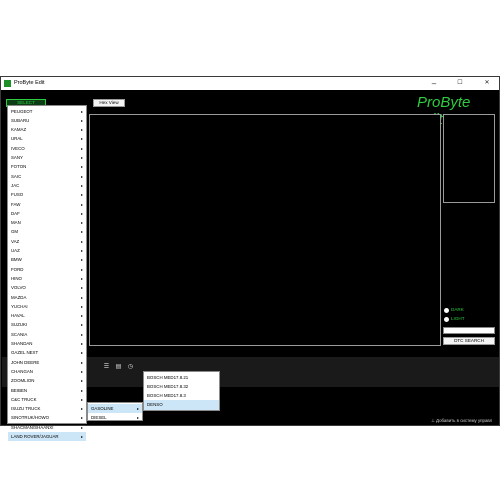 This screenshot has width=500, height=500. I want to click on brand-menu-item-label: FAW, so click(16, 204).